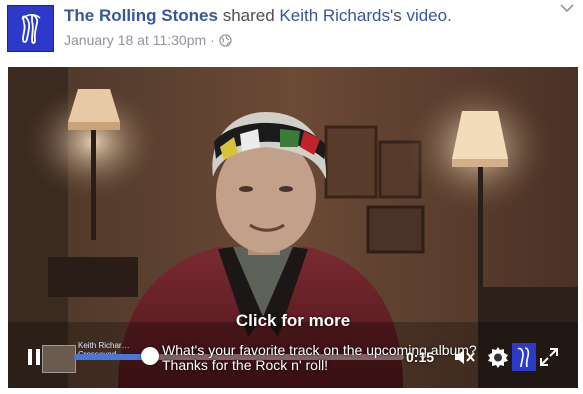 The width and height of the screenshot is (583, 394). What do you see at coordinates (567, 8) in the screenshot?
I see `chevron-down-icon` at bounding box center [567, 8].